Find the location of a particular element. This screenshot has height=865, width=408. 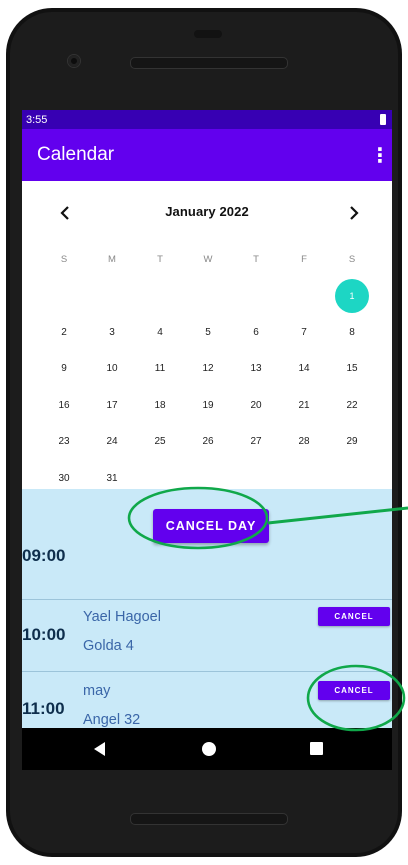

day-cell: 1 is located at coordinates (352, 295).